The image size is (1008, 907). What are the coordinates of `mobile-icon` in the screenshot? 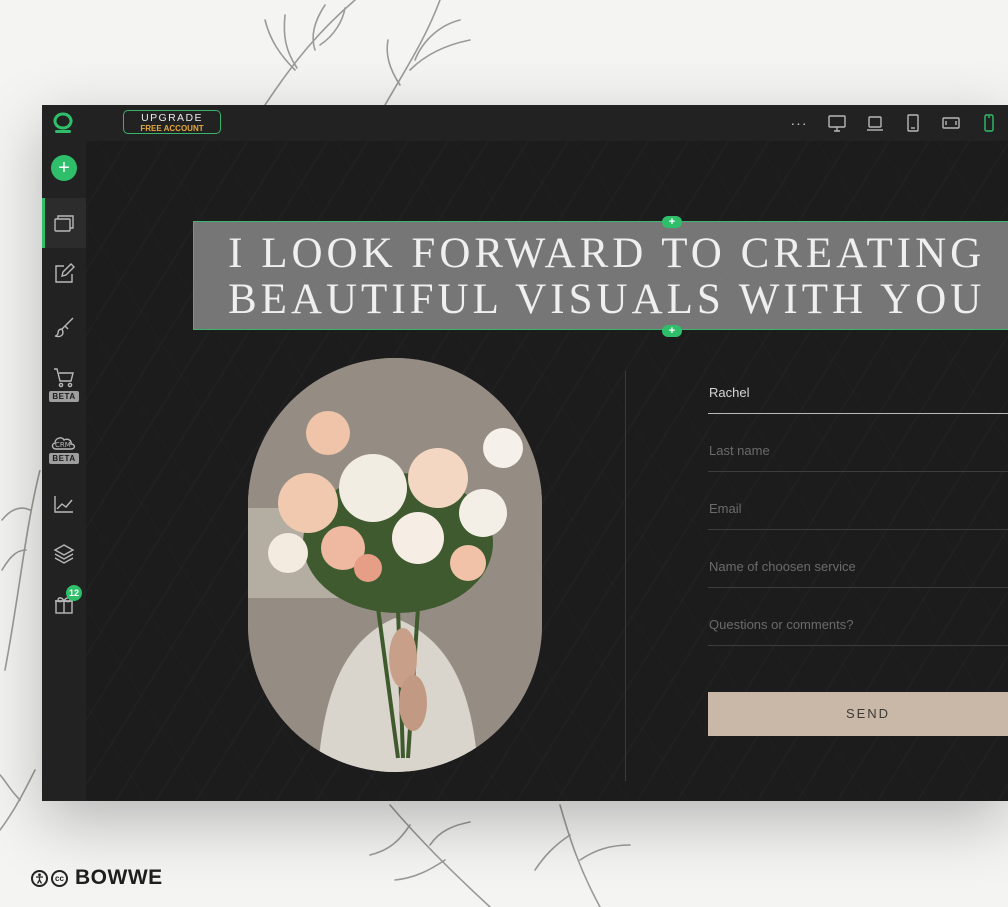 It's located at (989, 123).